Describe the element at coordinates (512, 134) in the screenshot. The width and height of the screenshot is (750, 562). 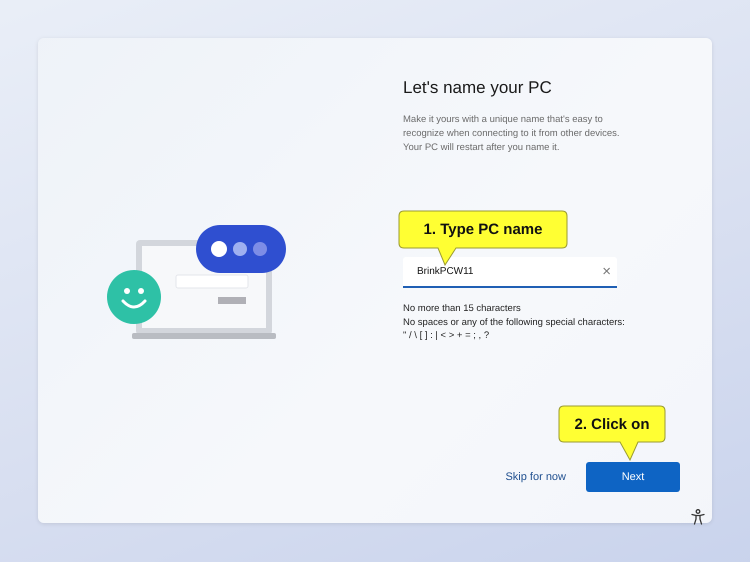
I see `description-text: Make it yours with a unique name that's easy to recognize when connecting to it from other devices. Your PC will restart after you name it.` at that location.